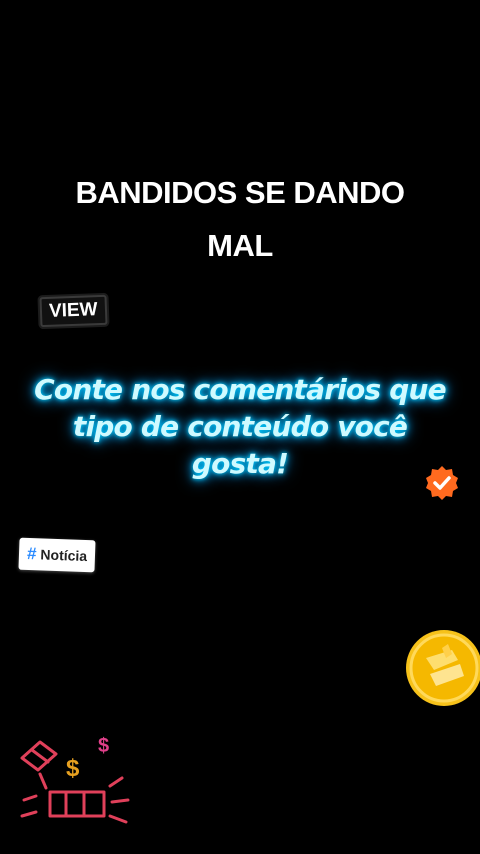 Image resolution: width=480 pixels, height=854 pixels. I want to click on verified-check-icon, so click(442, 483).